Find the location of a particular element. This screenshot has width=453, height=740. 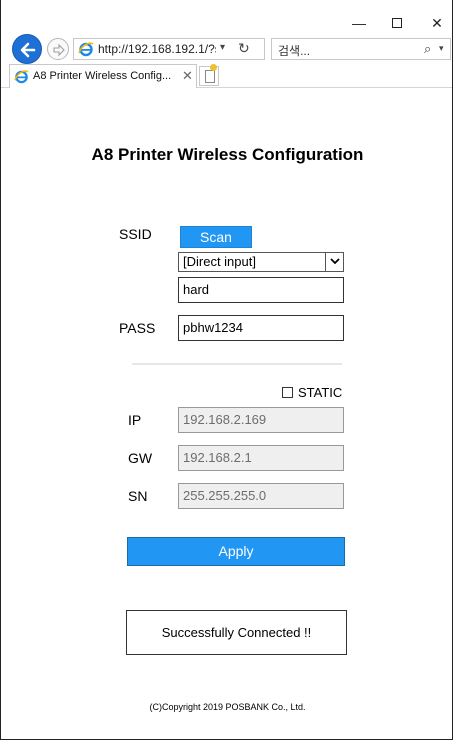

maximize-button is located at coordinates (397, 23).